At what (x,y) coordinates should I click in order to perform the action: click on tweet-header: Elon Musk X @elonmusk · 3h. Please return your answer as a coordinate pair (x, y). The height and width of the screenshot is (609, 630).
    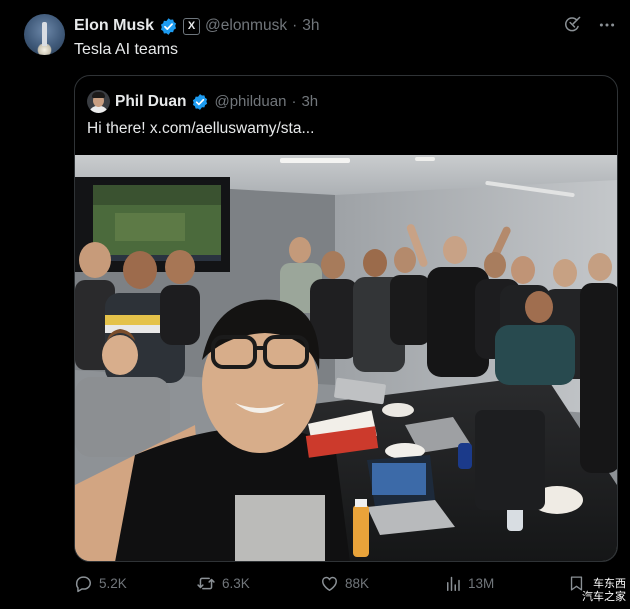
    Looking at the image, I should click on (197, 26).